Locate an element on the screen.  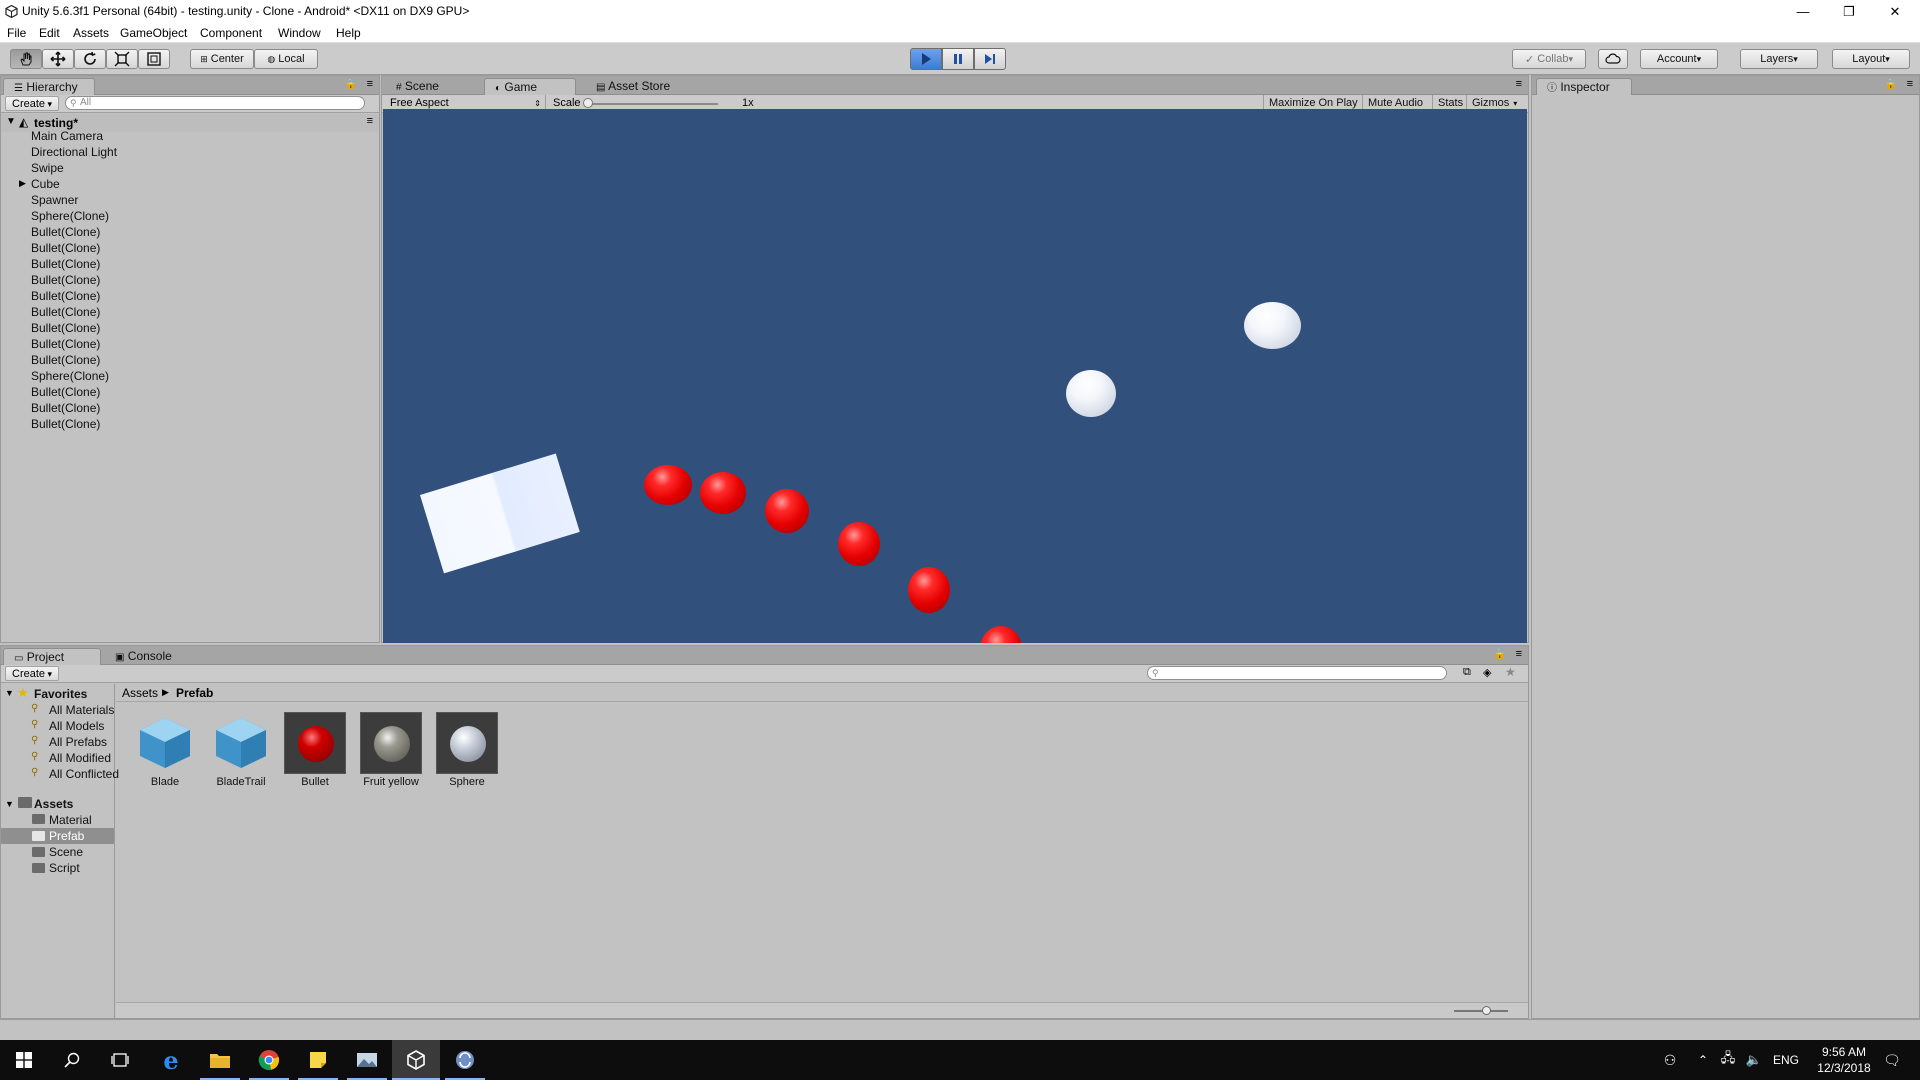
tab-hierarchy: ☰ Hierarchy is located at coordinates (49, 86).